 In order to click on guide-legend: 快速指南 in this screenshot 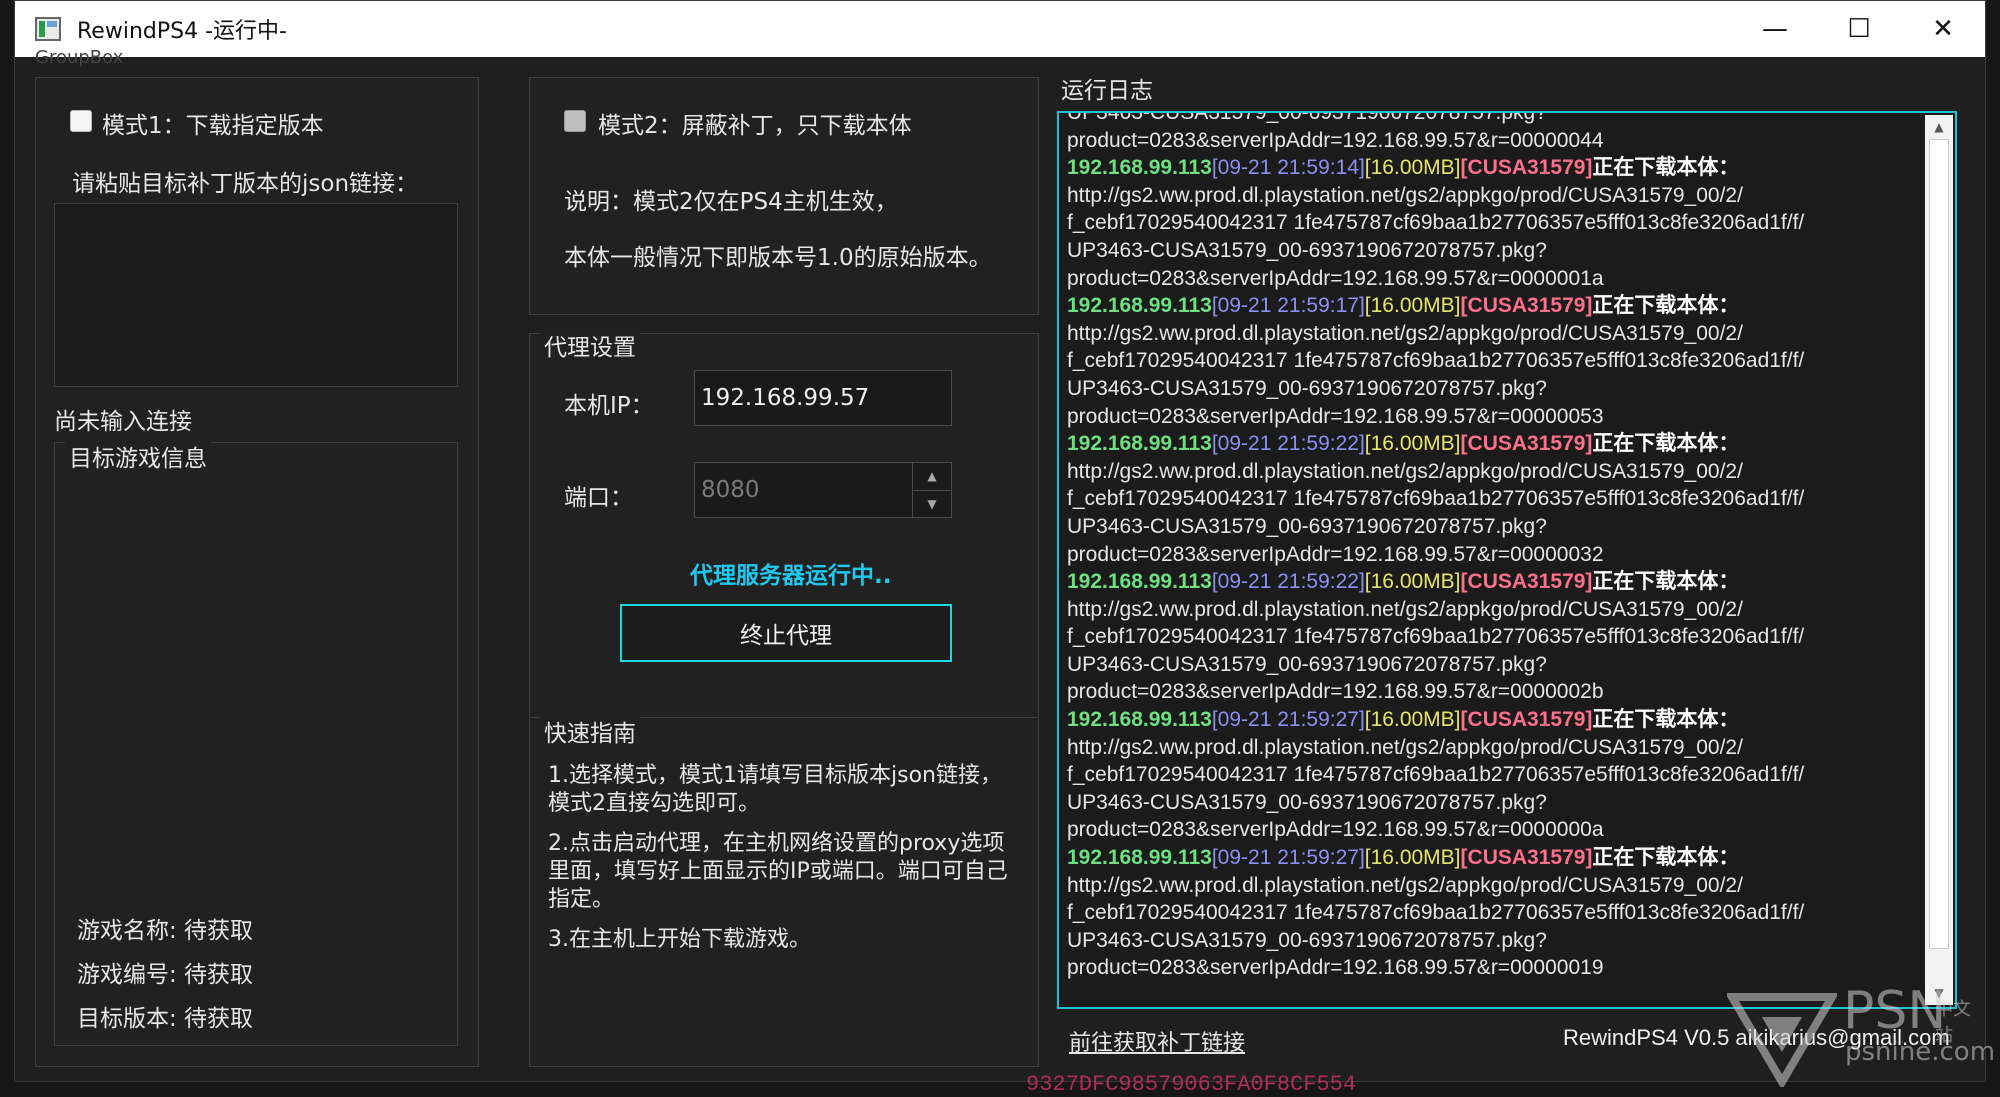, I will do `click(590, 731)`.